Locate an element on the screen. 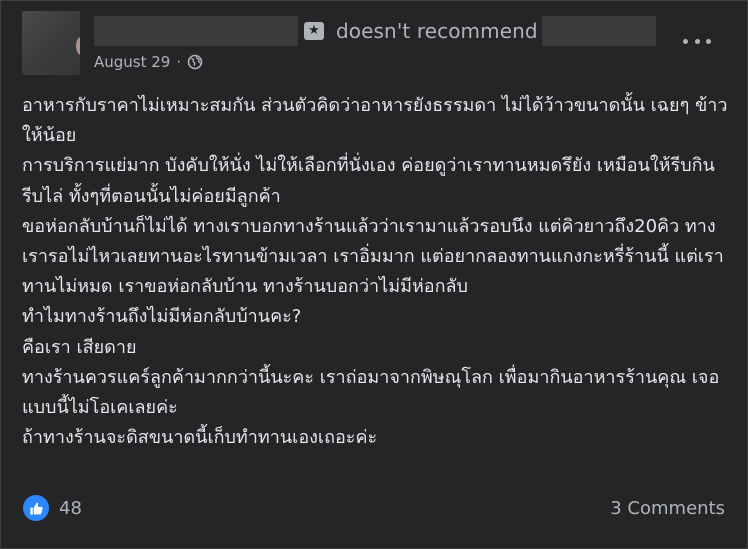 The image size is (748, 549). page-name-redacted is located at coordinates (598, 31).